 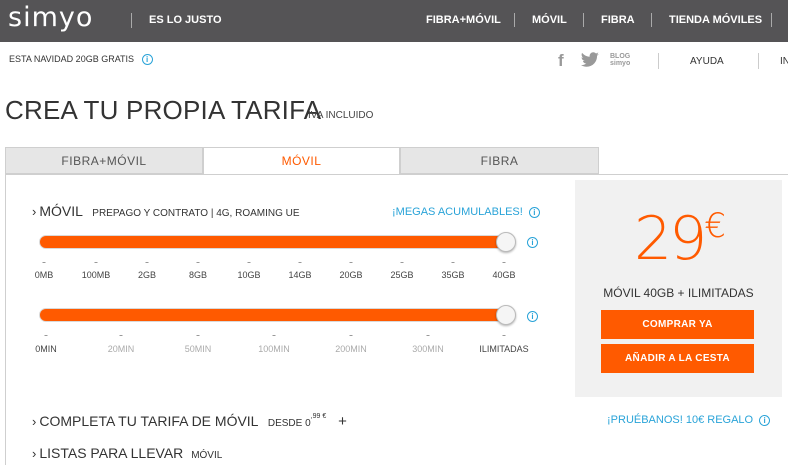 I want to click on trial-gift-link: ¡PRUÉBANOS! 10€ REGALO i, so click(x=689, y=420).